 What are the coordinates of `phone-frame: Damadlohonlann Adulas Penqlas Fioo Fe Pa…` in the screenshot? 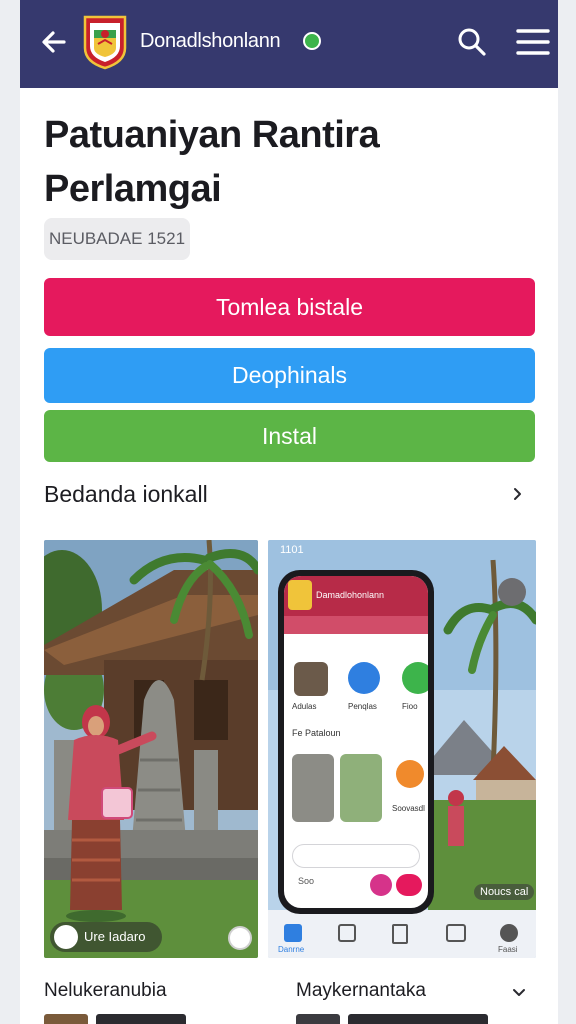 It's located at (356, 742).